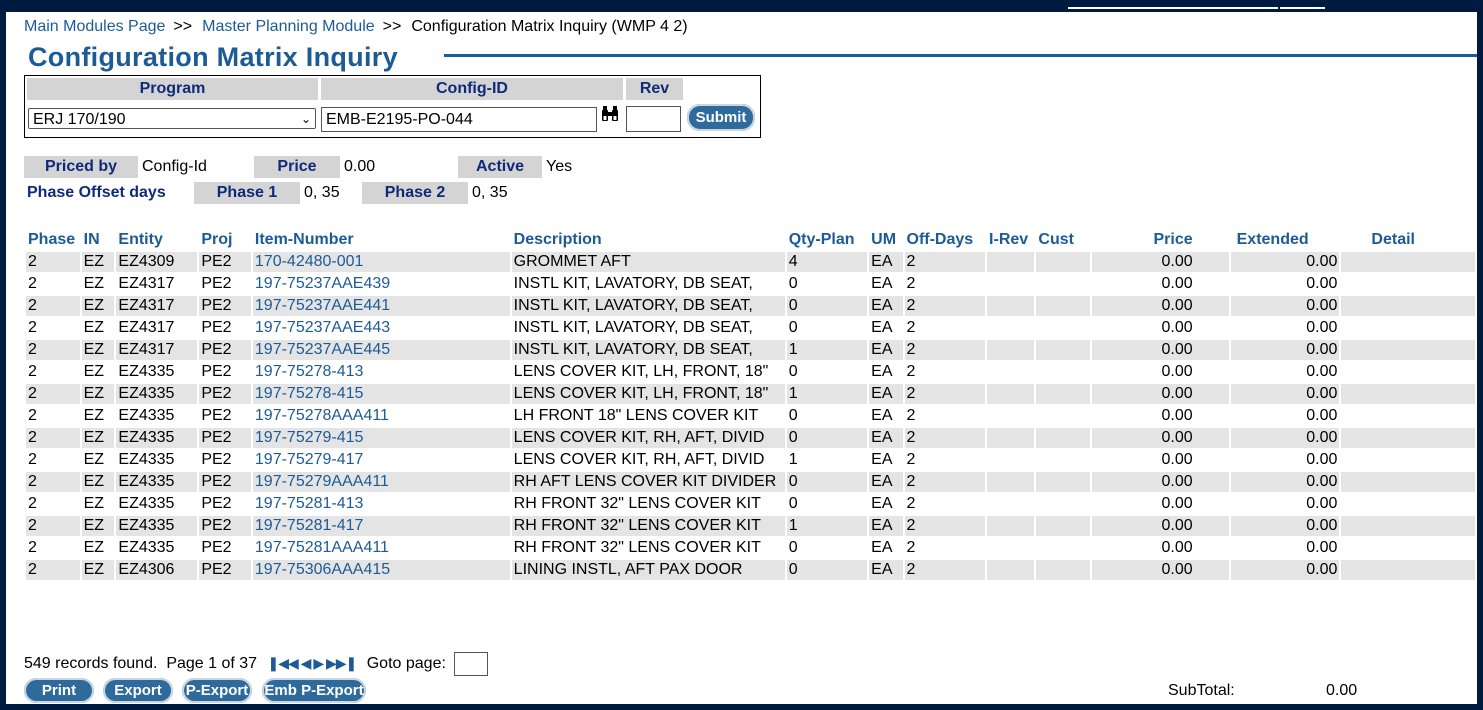 Image resolution: width=1483 pixels, height=710 pixels. I want to click on col-phase: Phase, so click(53, 240).